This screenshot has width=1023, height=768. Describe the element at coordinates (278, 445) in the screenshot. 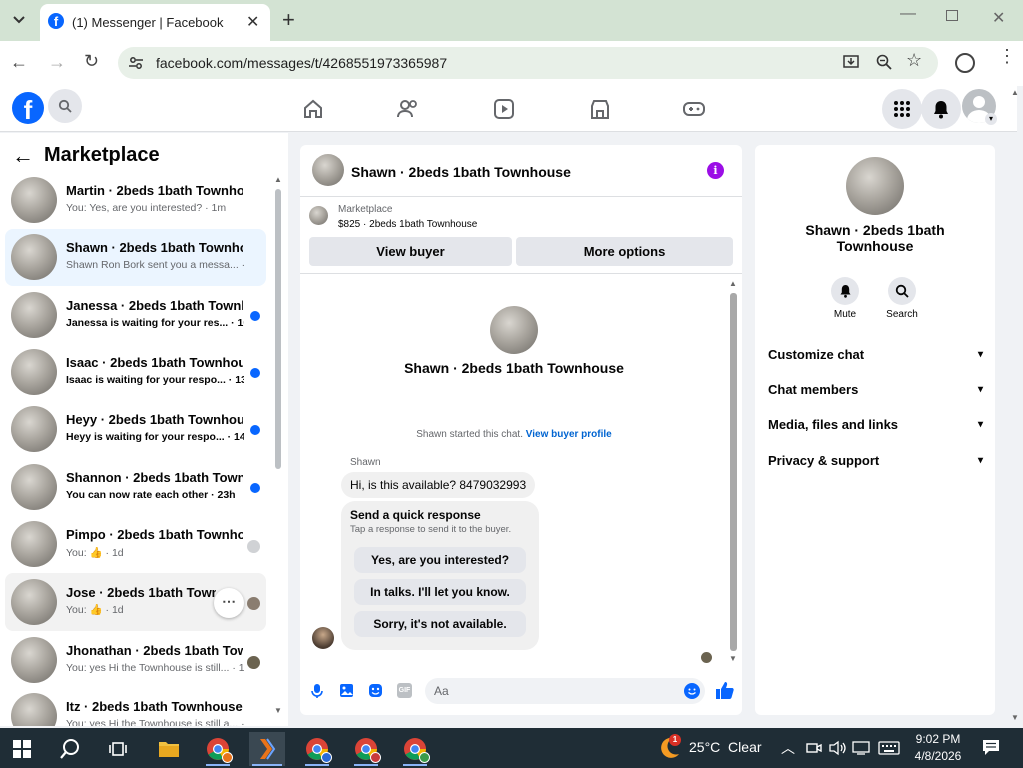

I see `list-scrollbar: ▲ ▼` at that location.